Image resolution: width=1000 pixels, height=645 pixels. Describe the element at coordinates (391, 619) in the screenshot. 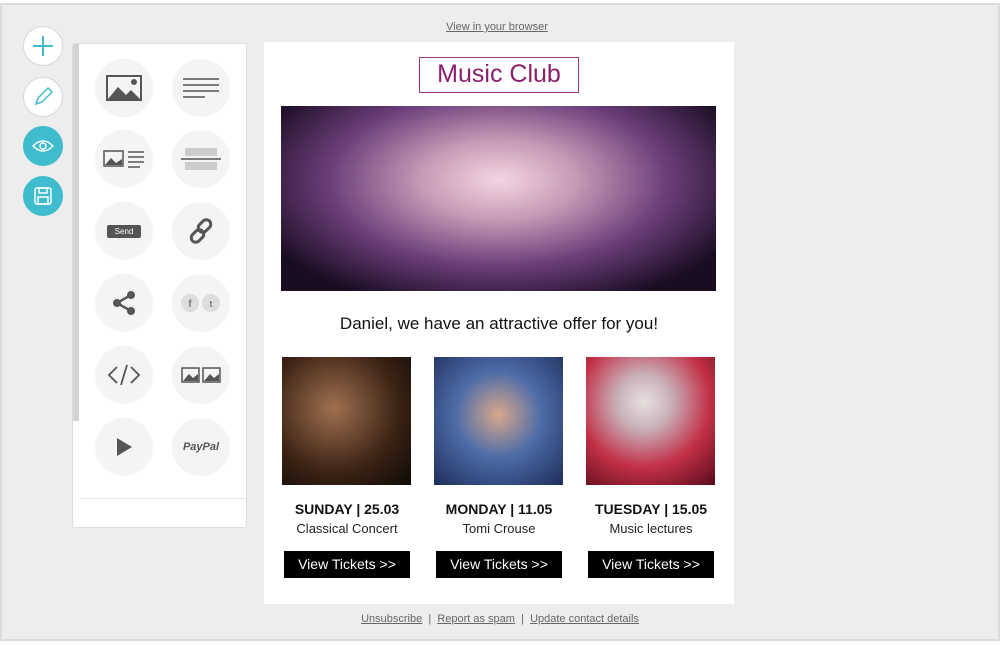

I see `unsubscribe-link: Unsubscribe` at that location.